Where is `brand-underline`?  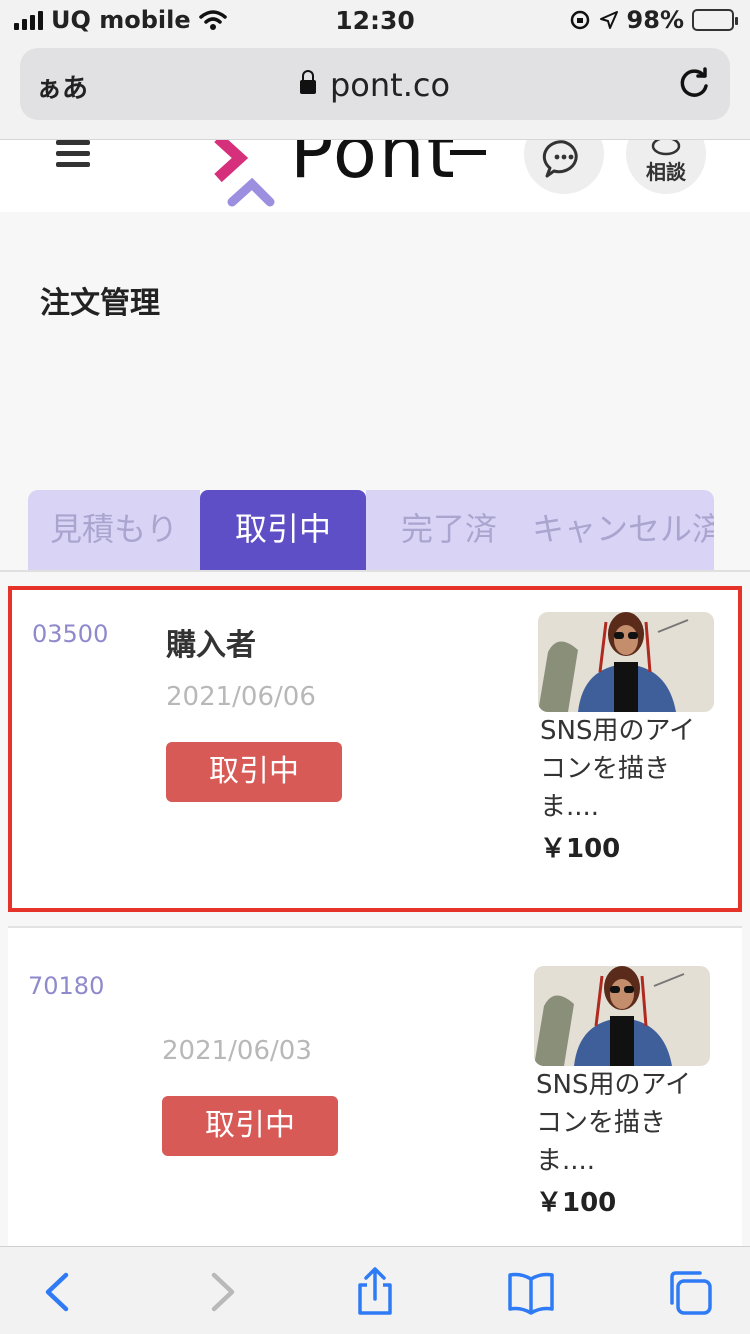
brand-underline is located at coordinates (468, 152).